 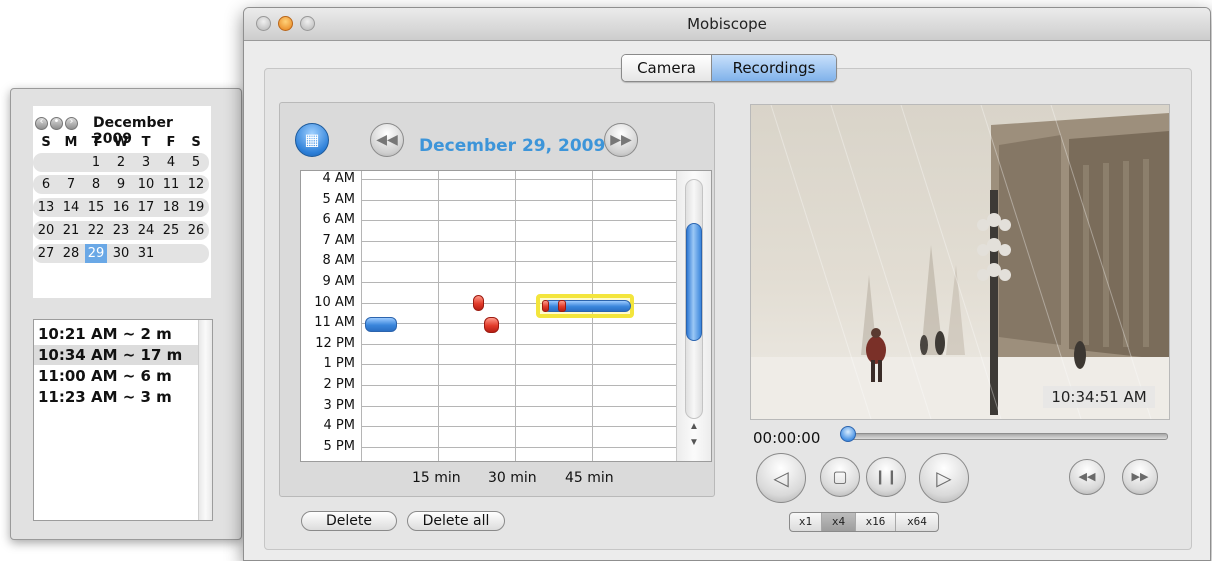 I want to click on step-back-icon: ◁, so click(x=781, y=478).